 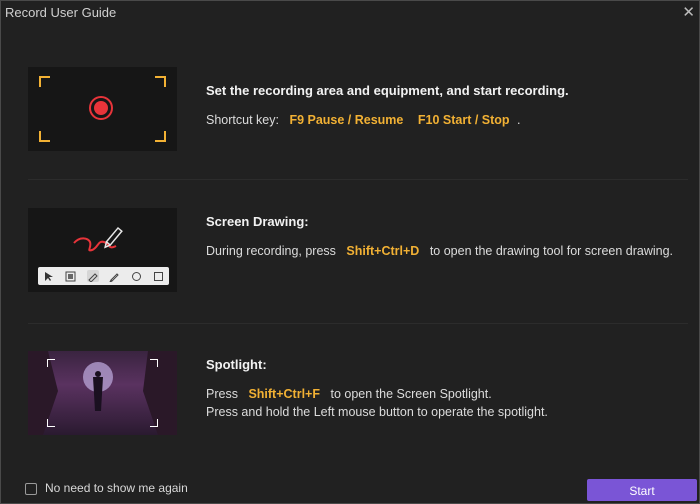 I want to click on shortcut-spotlight: Shift+Ctrl+F, so click(x=284, y=394).